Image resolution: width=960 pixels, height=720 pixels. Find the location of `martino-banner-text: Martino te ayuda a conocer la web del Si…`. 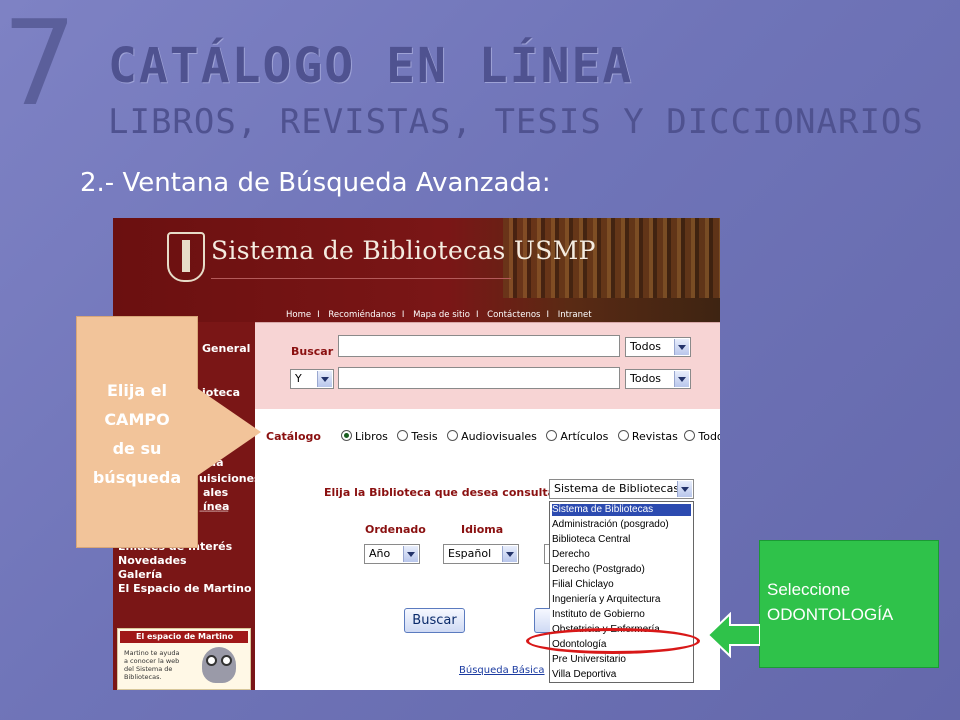

martino-banner-text: Martino te ayuda a conocer la web del Si… is located at coordinates (152, 665).